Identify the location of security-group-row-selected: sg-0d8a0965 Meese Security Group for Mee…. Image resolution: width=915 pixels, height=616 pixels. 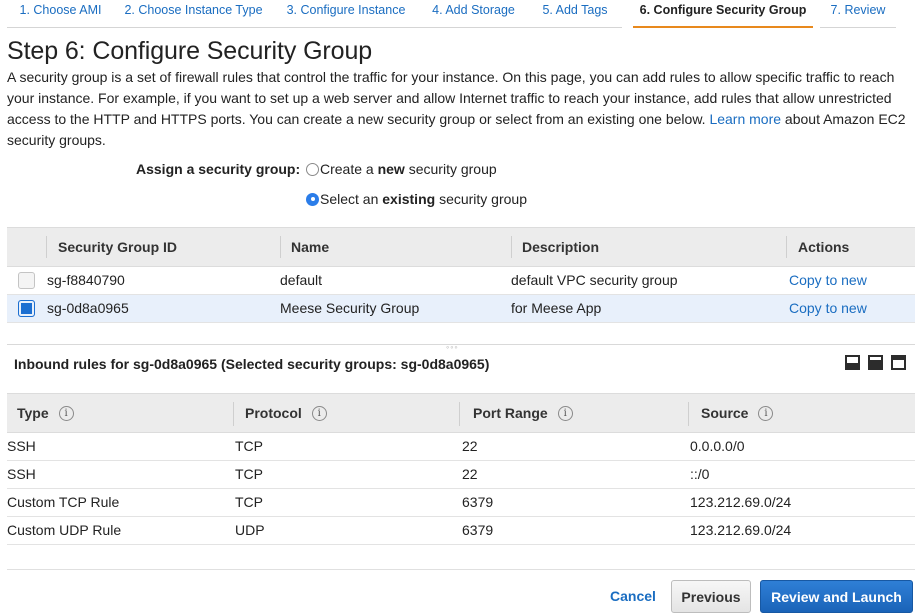
(461, 309).